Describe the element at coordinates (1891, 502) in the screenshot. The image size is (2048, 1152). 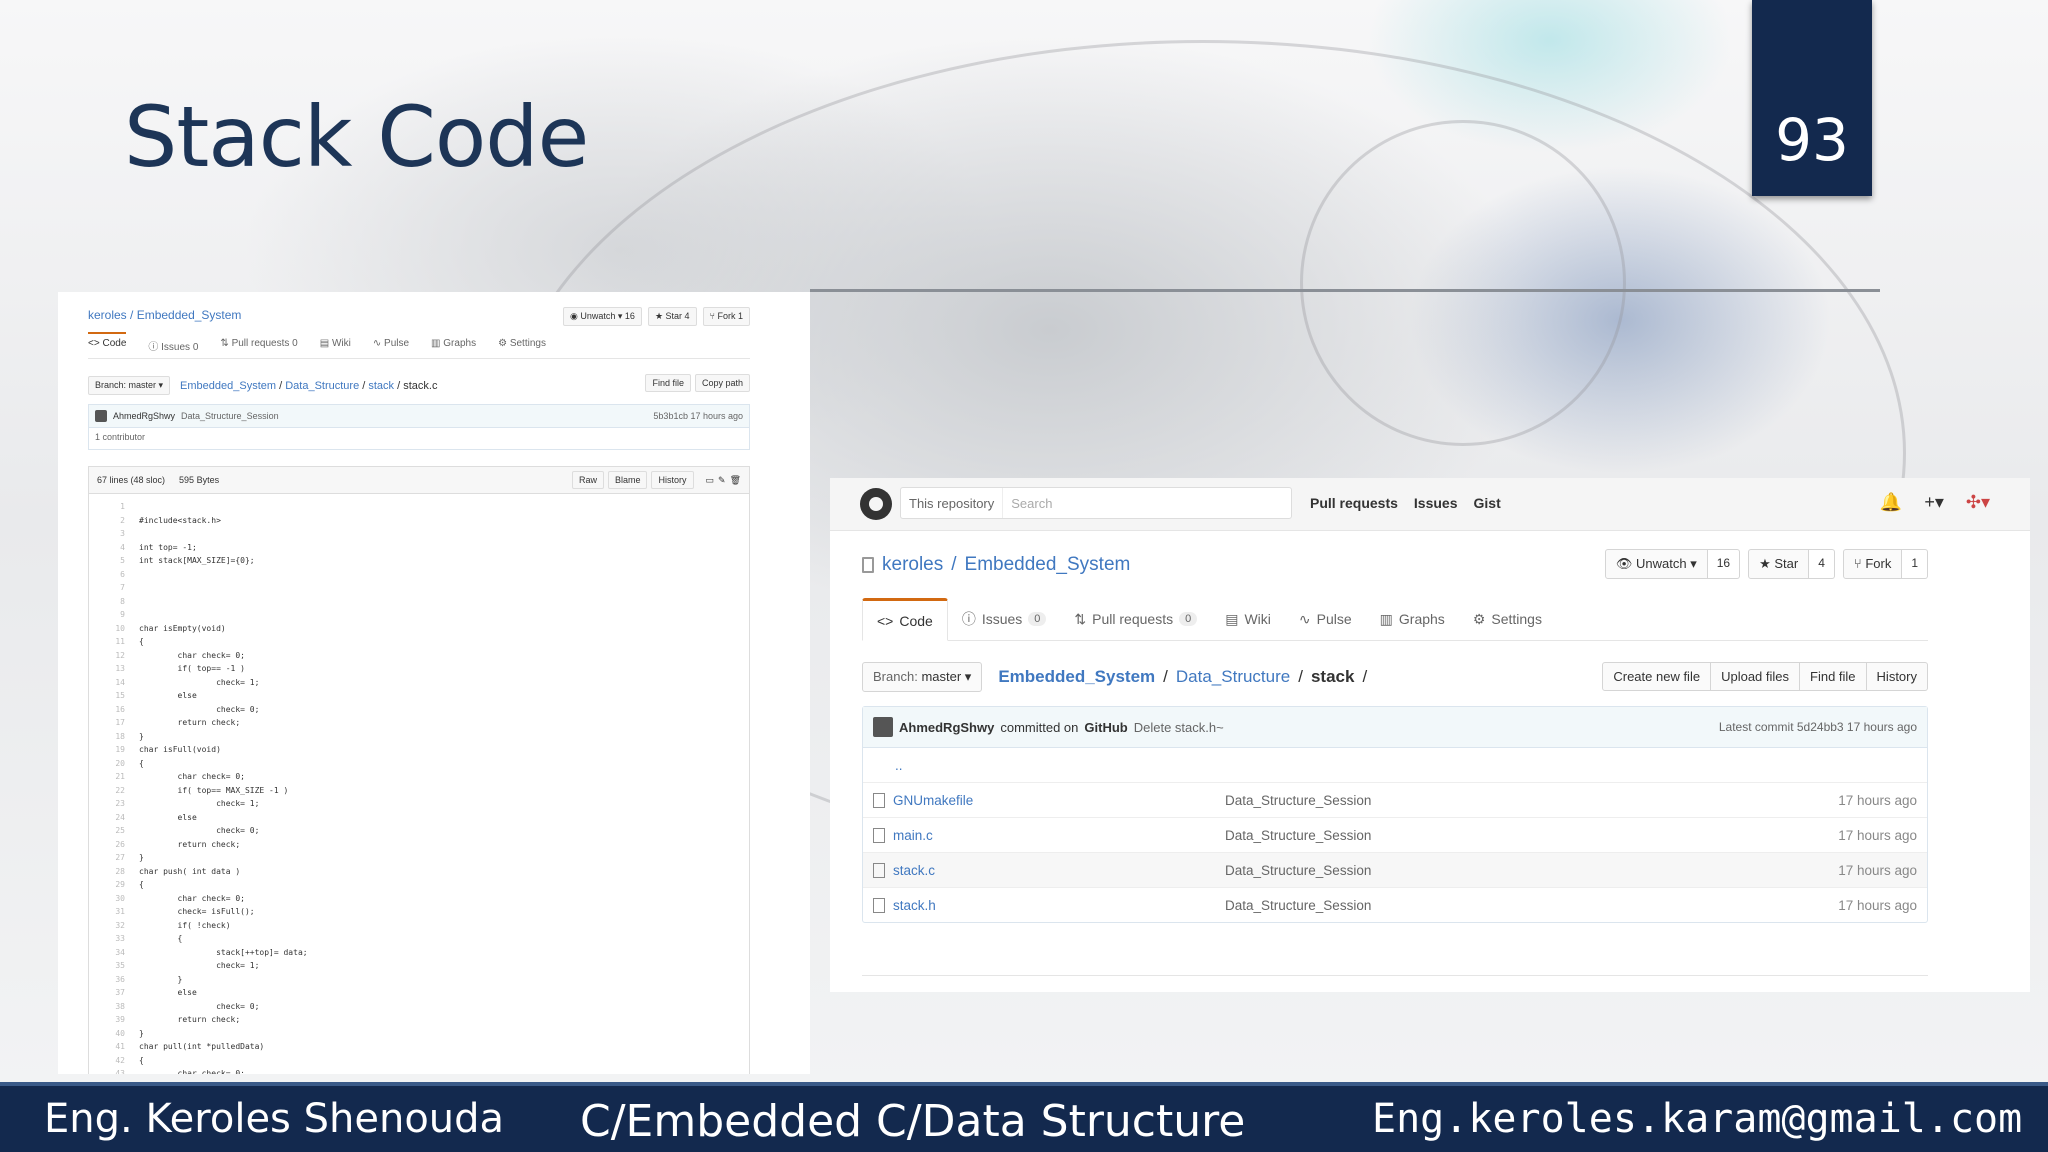
I see `bell-icon: 🔔` at that location.